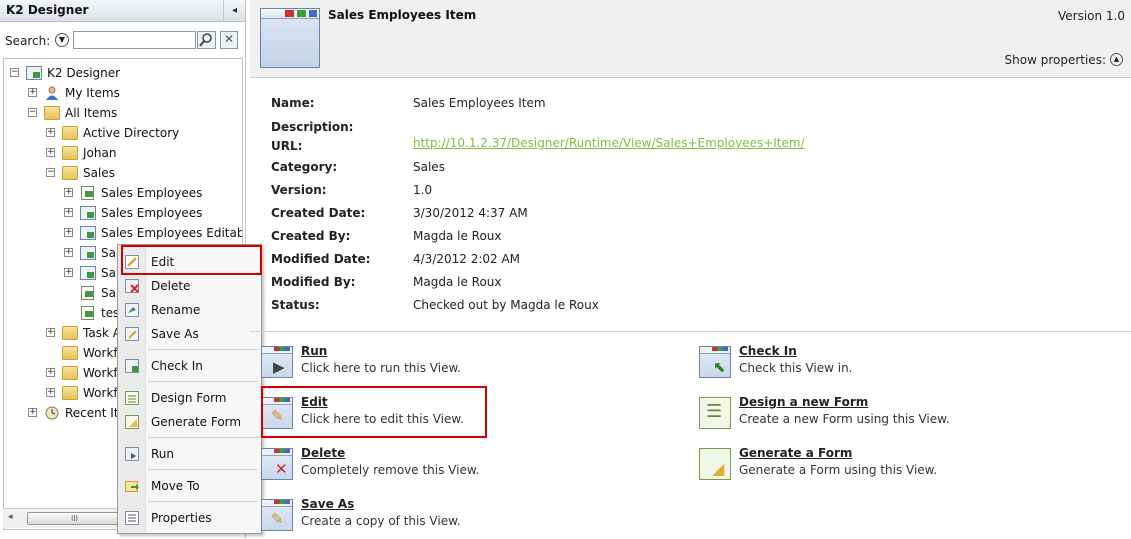 The image size is (1131, 539). I want to click on pane-header: K2 Designer ◂, so click(122, 11).